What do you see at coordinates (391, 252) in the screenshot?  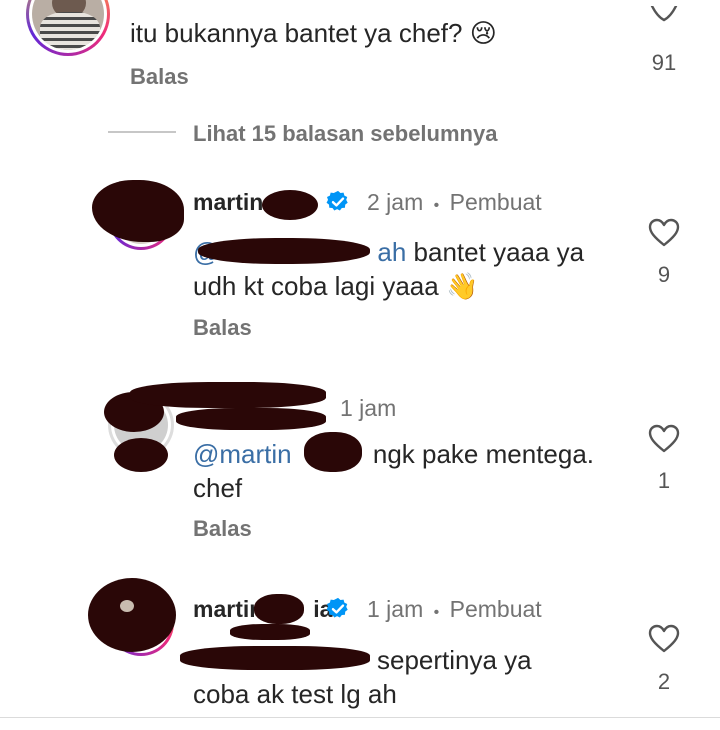 I see `mention-tail: ah` at bounding box center [391, 252].